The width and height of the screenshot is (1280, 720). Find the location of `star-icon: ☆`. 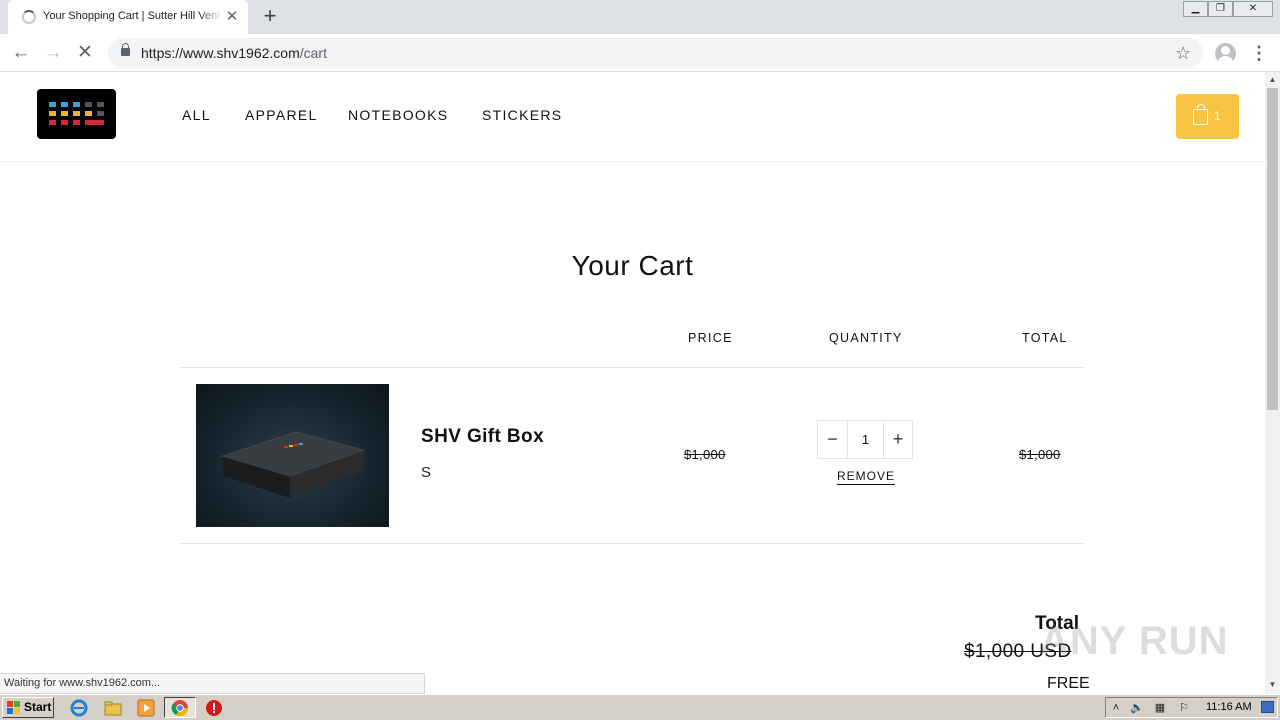

star-icon: ☆ is located at coordinates (1183, 53).